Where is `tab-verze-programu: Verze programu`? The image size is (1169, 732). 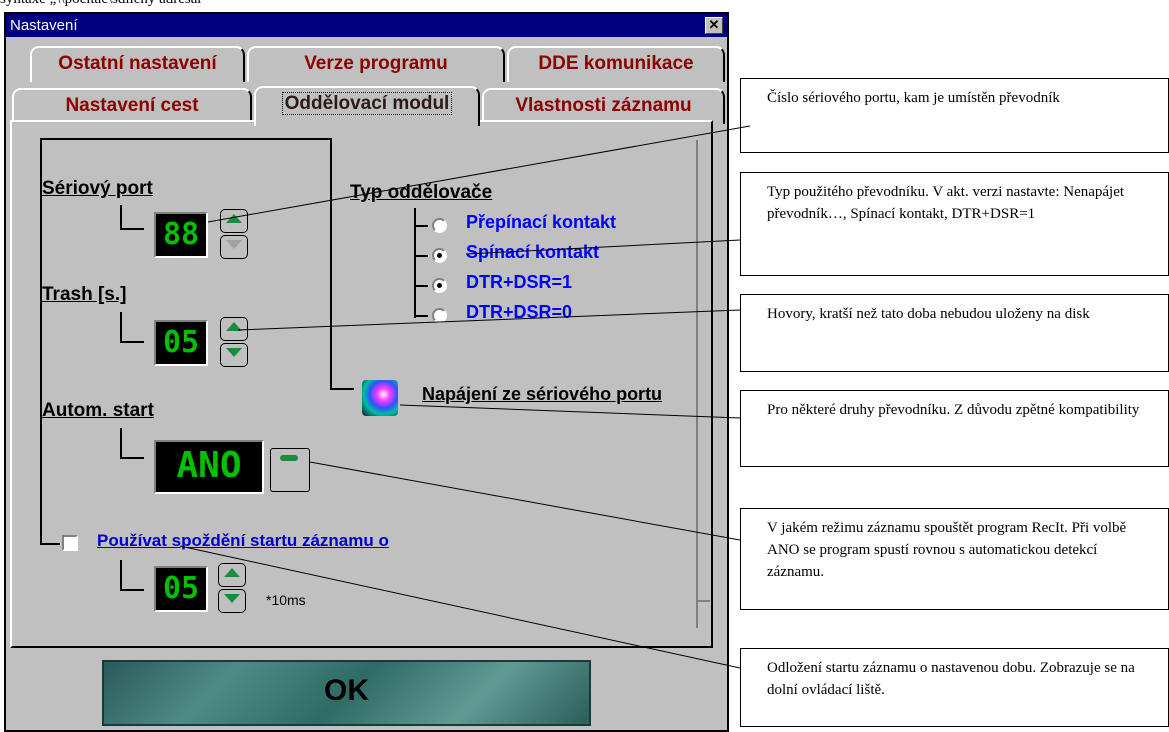
tab-verze-programu: Verze programu is located at coordinates (376, 64).